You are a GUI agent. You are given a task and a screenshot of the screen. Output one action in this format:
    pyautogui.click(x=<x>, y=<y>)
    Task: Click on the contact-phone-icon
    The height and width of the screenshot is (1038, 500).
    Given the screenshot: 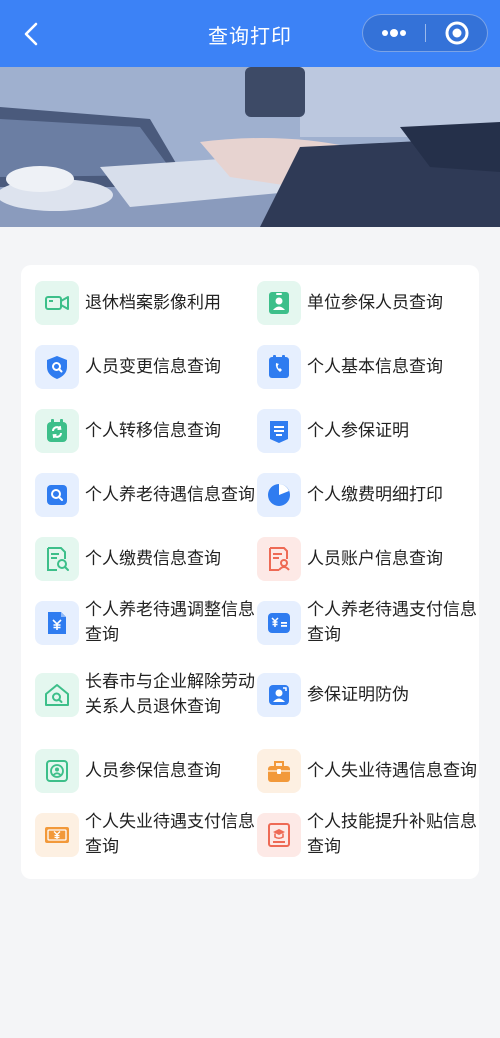 What is the action you would take?
    pyautogui.click(x=279, y=366)
    